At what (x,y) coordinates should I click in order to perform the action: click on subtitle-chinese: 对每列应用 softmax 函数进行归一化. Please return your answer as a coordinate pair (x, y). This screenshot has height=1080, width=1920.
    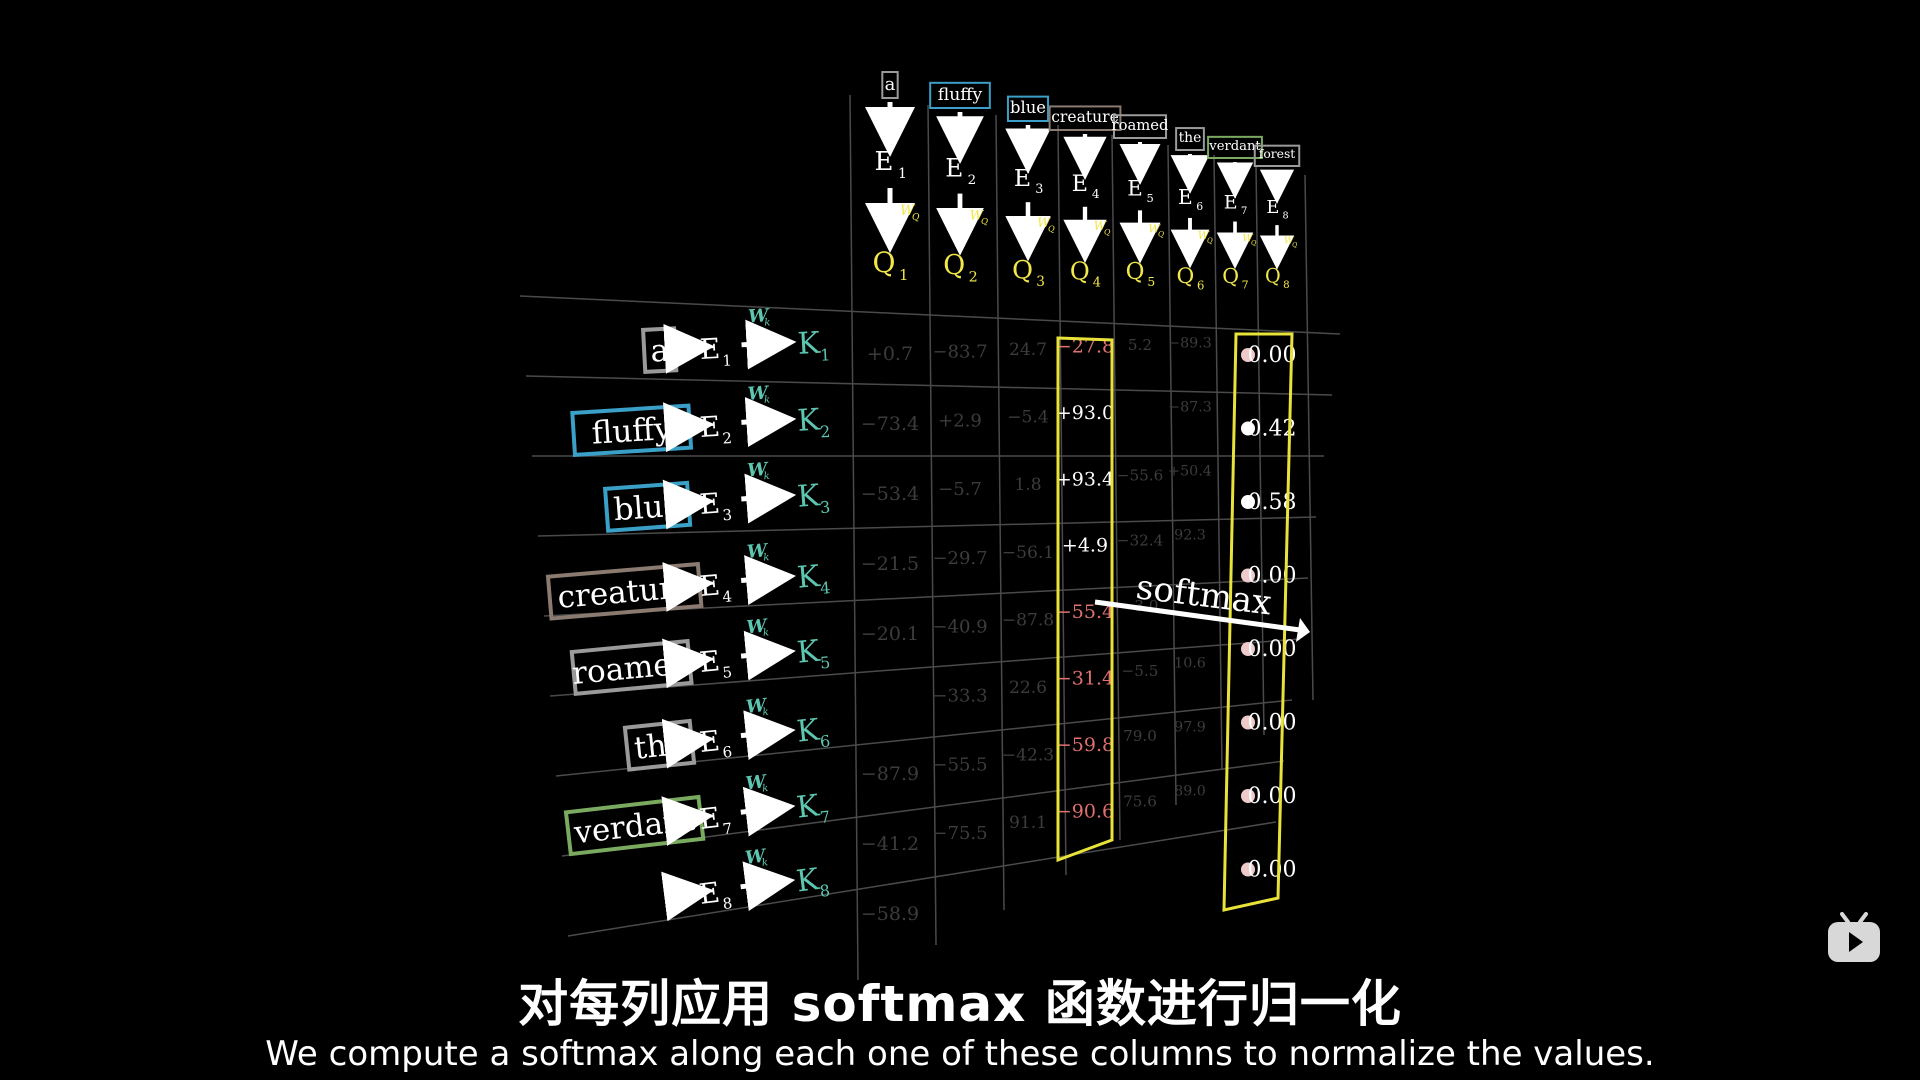
    Looking at the image, I should click on (960, 1004).